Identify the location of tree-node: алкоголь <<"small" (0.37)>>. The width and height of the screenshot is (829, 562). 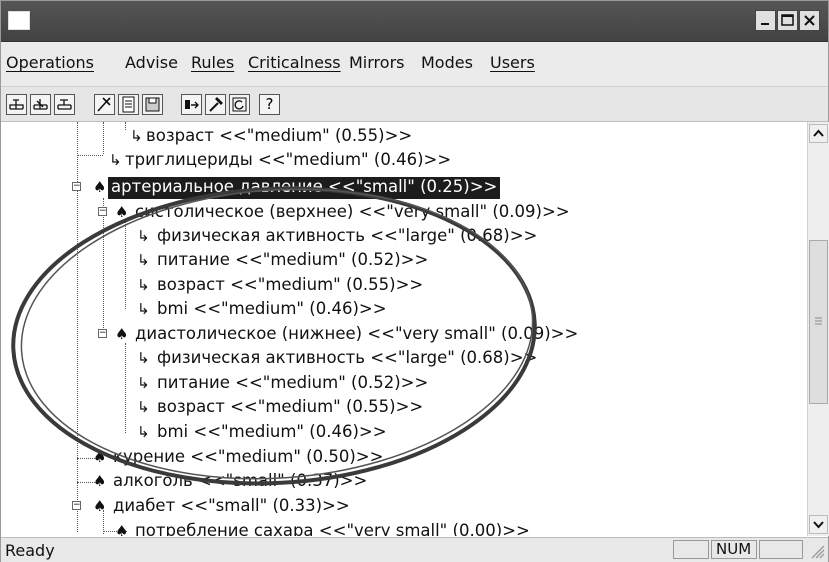
(240, 482).